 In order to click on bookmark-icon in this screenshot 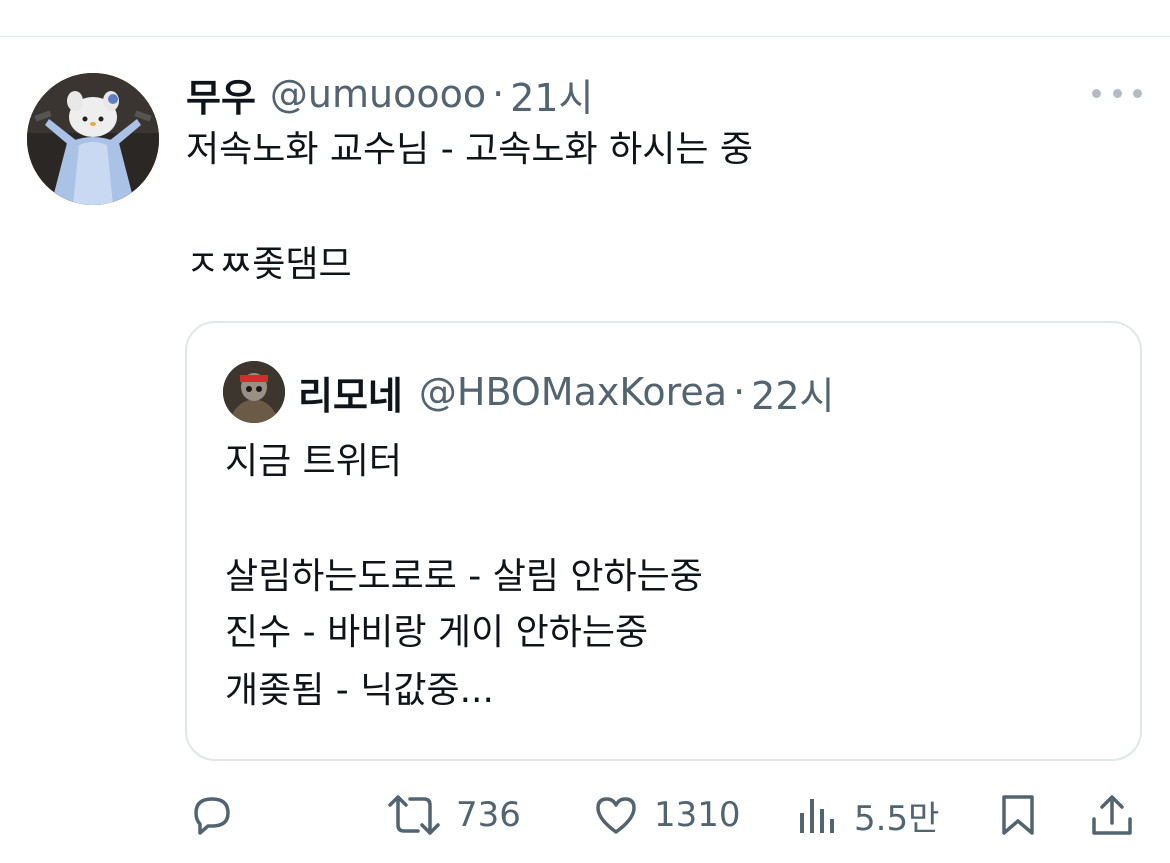, I will do `click(1018, 815)`.